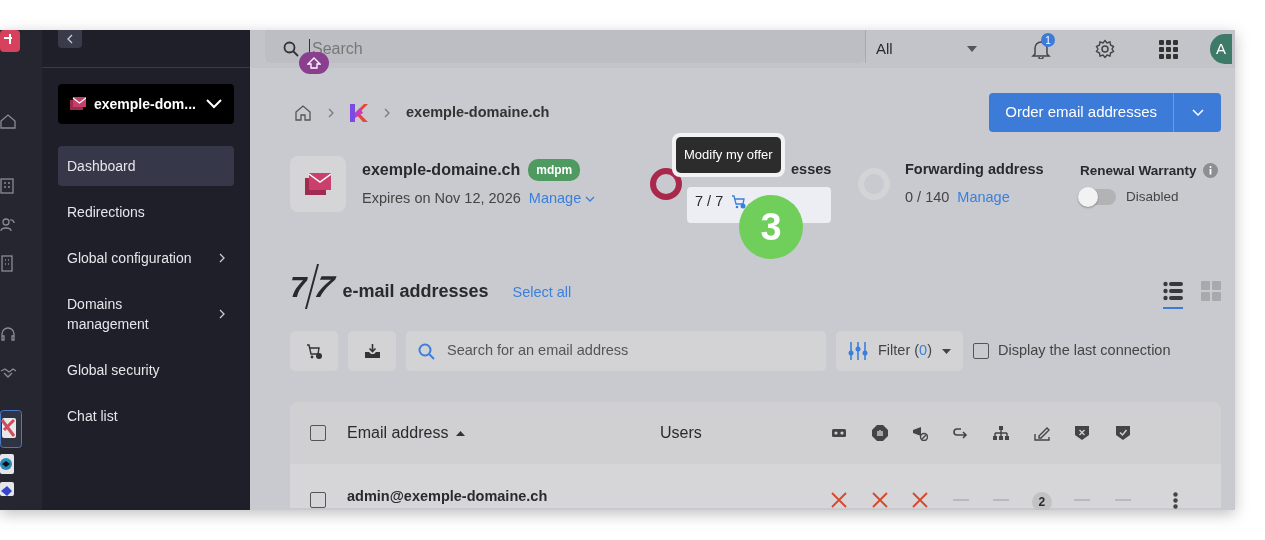 The width and height of the screenshot is (1265, 540). Describe the element at coordinates (448, 496) in the screenshot. I see `email-cell-text: admin@exemple-domaine.ch` at that location.